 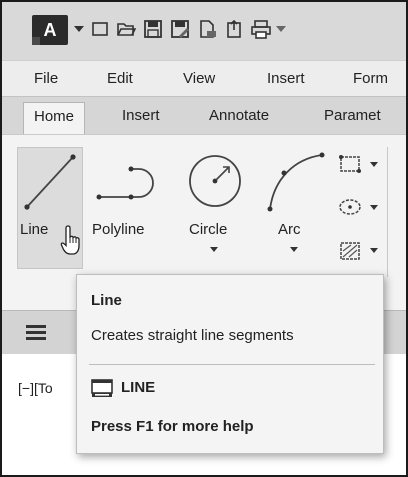 I want to click on save-as-icon, so click(x=180, y=29).